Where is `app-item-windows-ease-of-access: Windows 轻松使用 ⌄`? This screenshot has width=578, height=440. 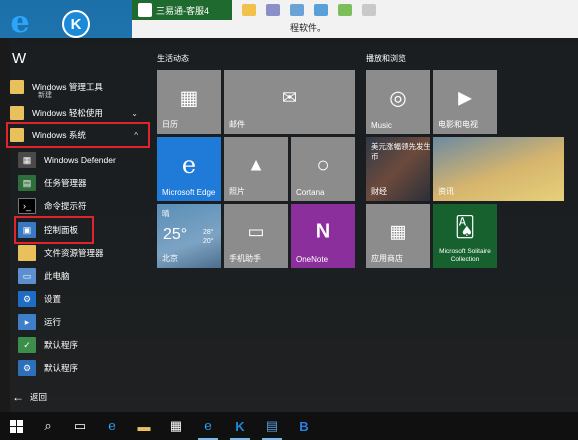 app-item-windows-ease-of-access: Windows 轻松使用 ⌄ is located at coordinates (79, 113).